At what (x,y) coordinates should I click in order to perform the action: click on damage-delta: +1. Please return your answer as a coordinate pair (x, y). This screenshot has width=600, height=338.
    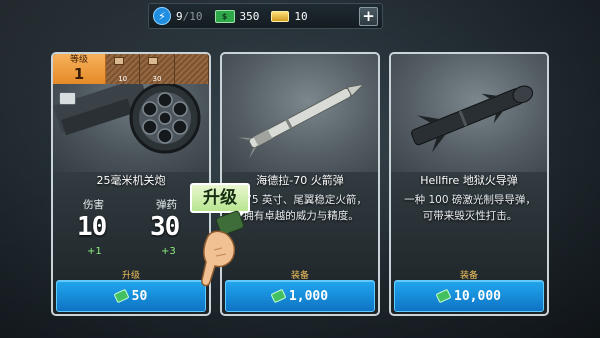
    Looking at the image, I should click on (94, 251).